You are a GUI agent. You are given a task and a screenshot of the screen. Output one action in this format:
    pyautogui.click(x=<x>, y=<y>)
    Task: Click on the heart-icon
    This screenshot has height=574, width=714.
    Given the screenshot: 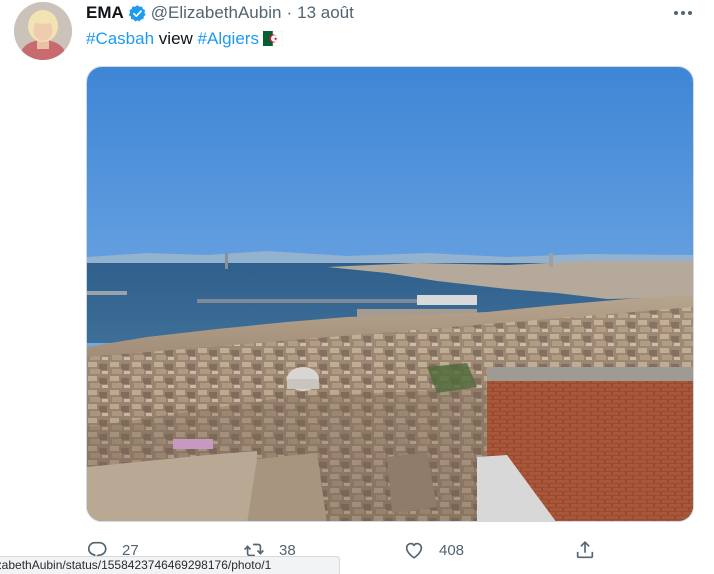 What is the action you would take?
    pyautogui.click(x=414, y=550)
    